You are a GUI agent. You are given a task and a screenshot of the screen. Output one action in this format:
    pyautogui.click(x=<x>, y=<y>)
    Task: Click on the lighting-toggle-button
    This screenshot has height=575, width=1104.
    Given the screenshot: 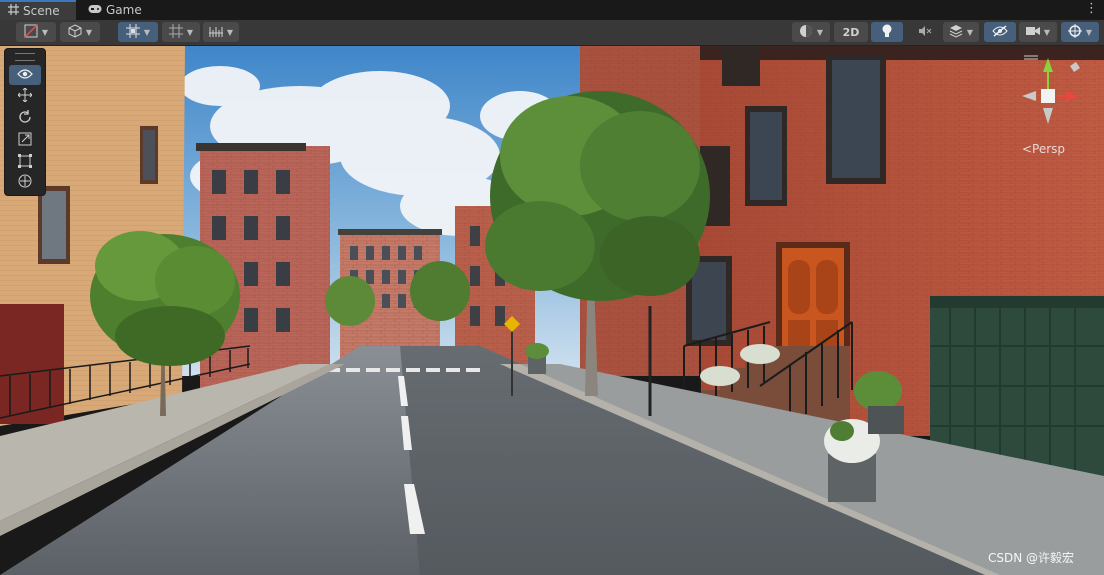 What is the action you would take?
    pyautogui.click(x=887, y=32)
    